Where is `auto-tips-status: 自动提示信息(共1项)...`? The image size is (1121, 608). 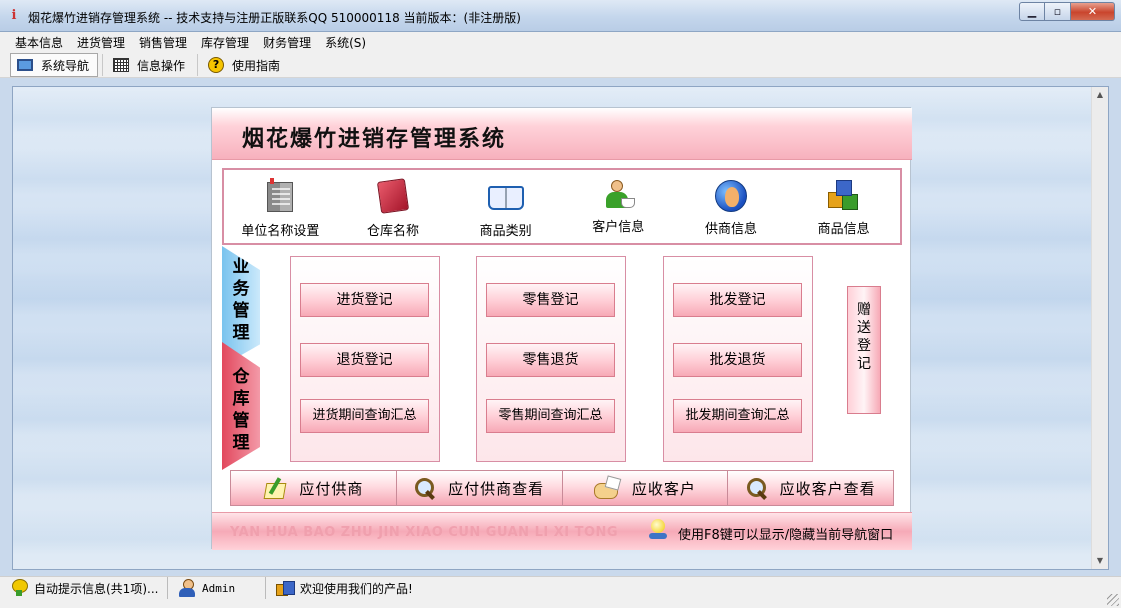 auto-tips-status: 自动提示信息(共1项)... is located at coordinates (84, 588).